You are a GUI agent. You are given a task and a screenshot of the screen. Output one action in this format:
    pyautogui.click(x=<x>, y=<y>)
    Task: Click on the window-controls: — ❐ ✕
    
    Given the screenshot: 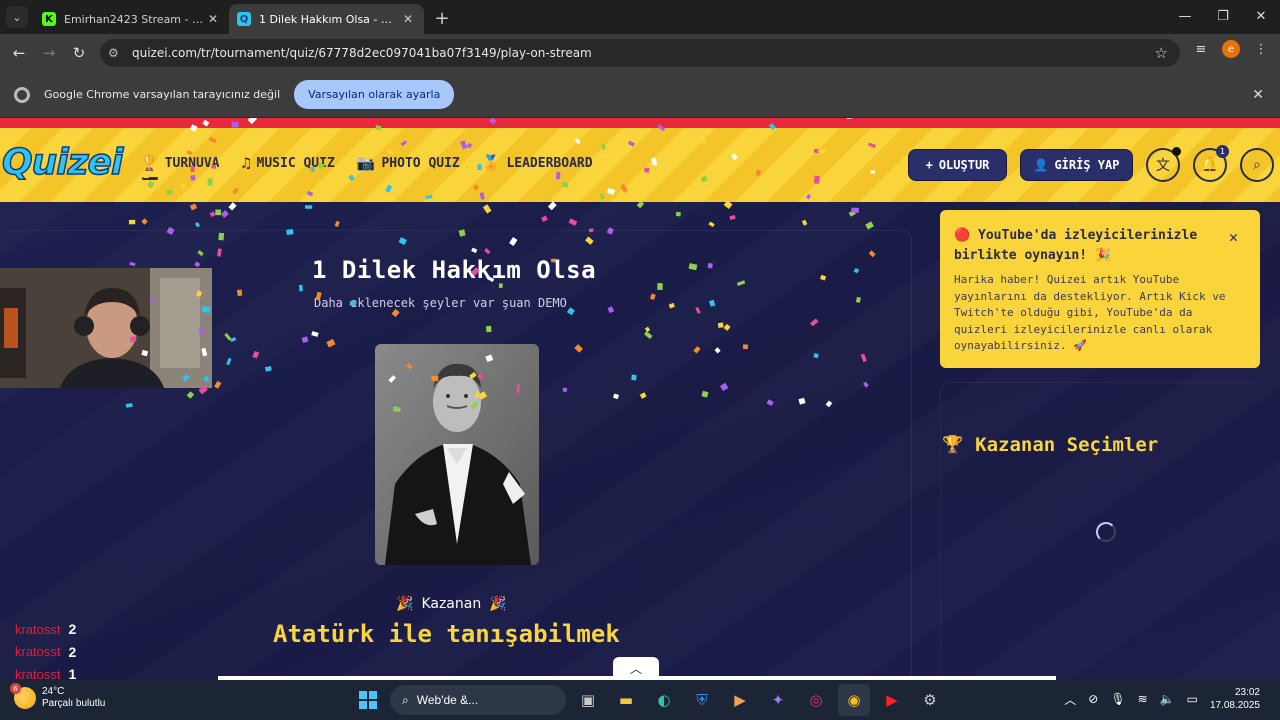 What is the action you would take?
    pyautogui.click(x=1223, y=16)
    